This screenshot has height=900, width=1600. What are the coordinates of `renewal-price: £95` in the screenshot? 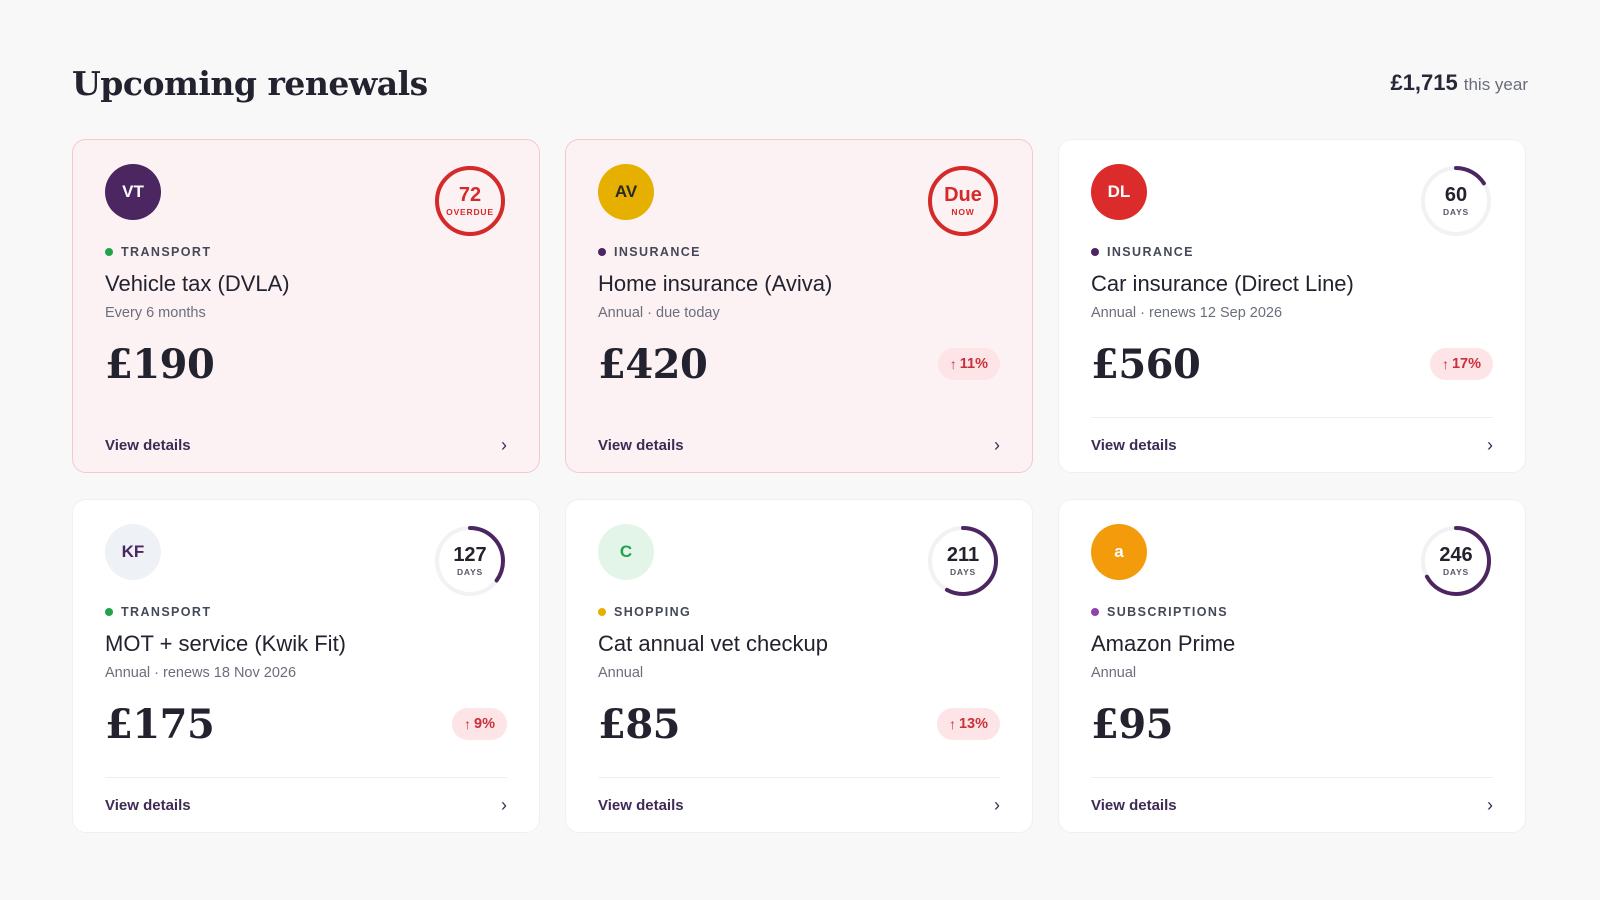 It's located at (1132, 724).